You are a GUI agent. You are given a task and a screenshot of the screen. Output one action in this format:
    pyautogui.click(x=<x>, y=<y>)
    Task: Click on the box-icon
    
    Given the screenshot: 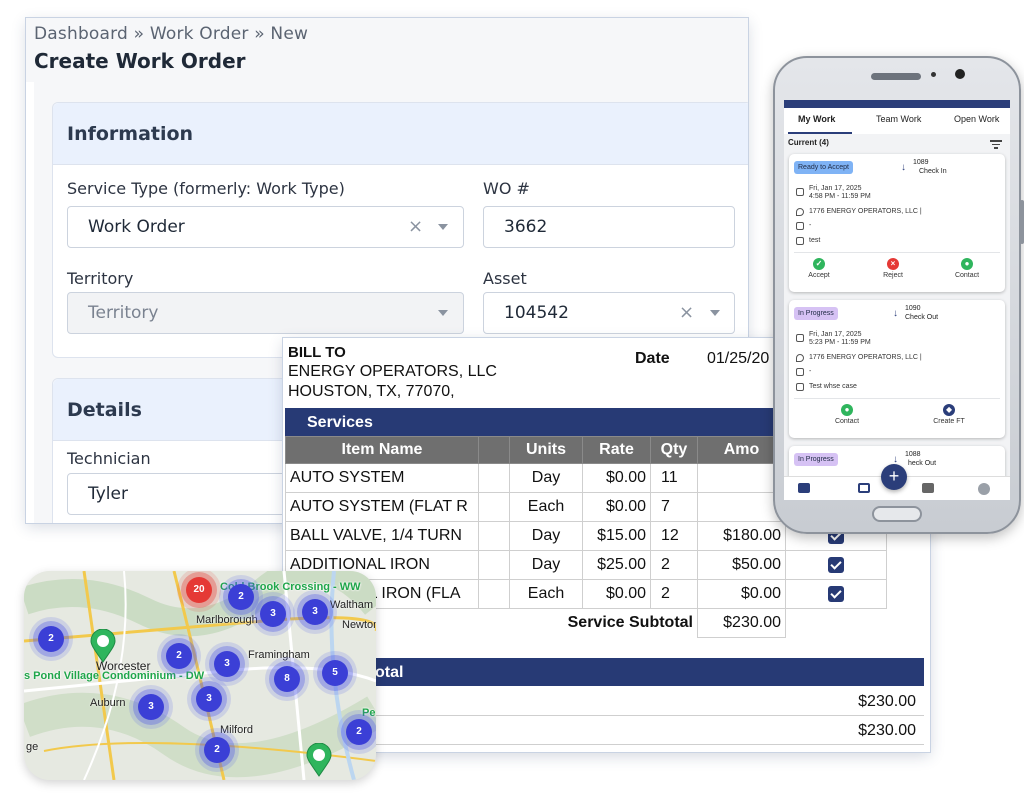 What is the action you would take?
    pyautogui.click(x=800, y=226)
    